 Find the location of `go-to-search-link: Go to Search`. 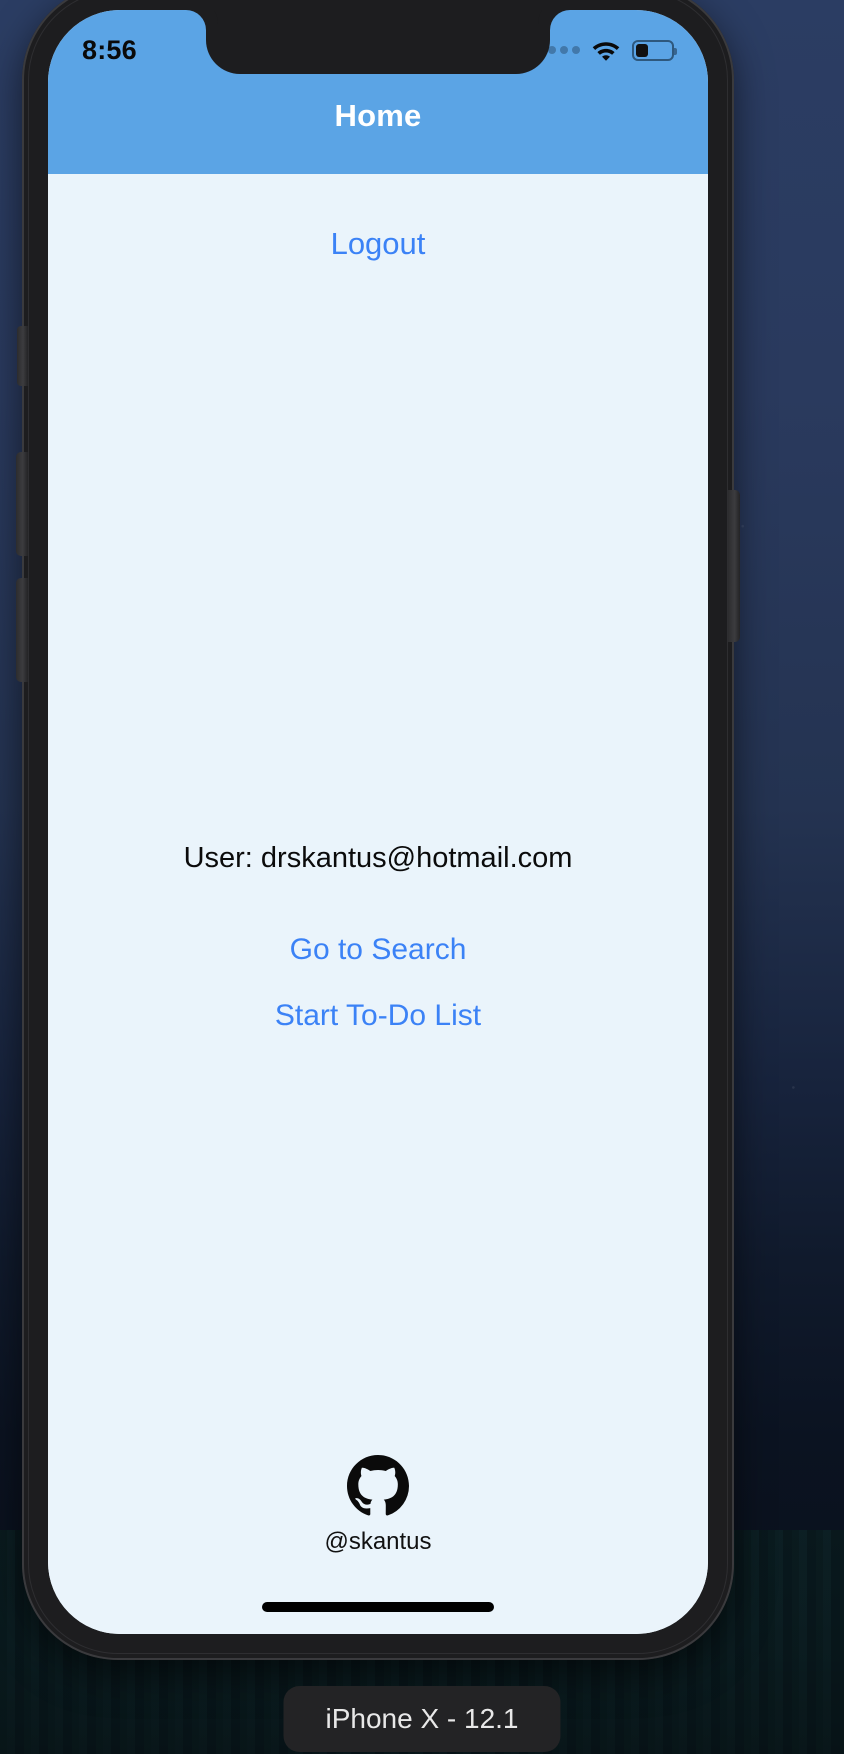

go-to-search-link: Go to Search is located at coordinates (378, 950).